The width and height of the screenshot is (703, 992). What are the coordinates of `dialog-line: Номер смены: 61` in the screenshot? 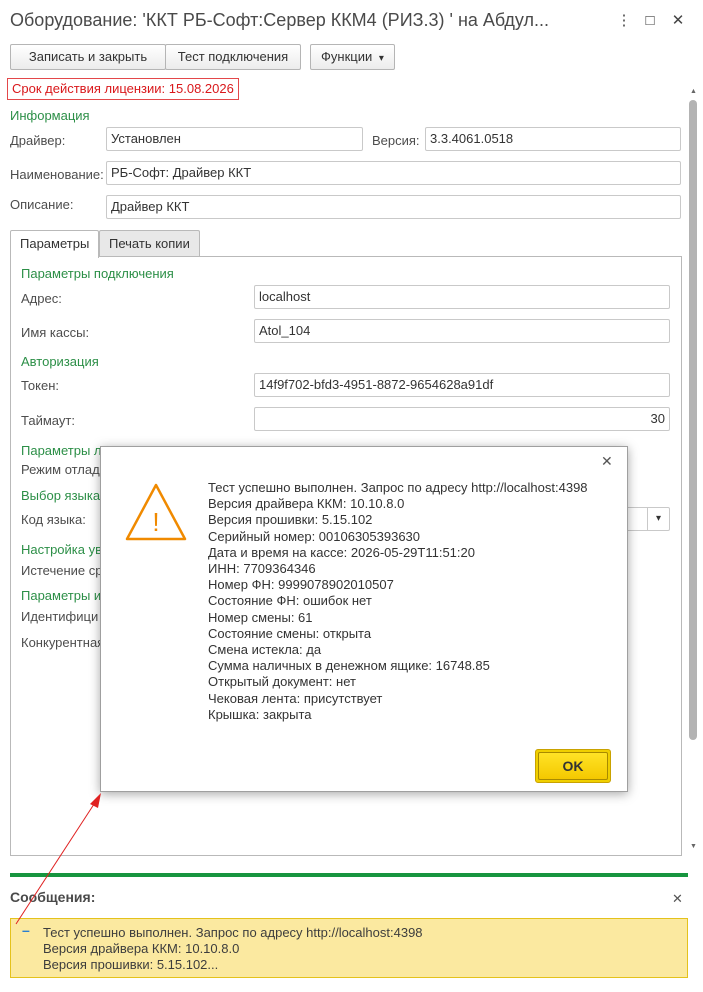 It's located at (260, 617).